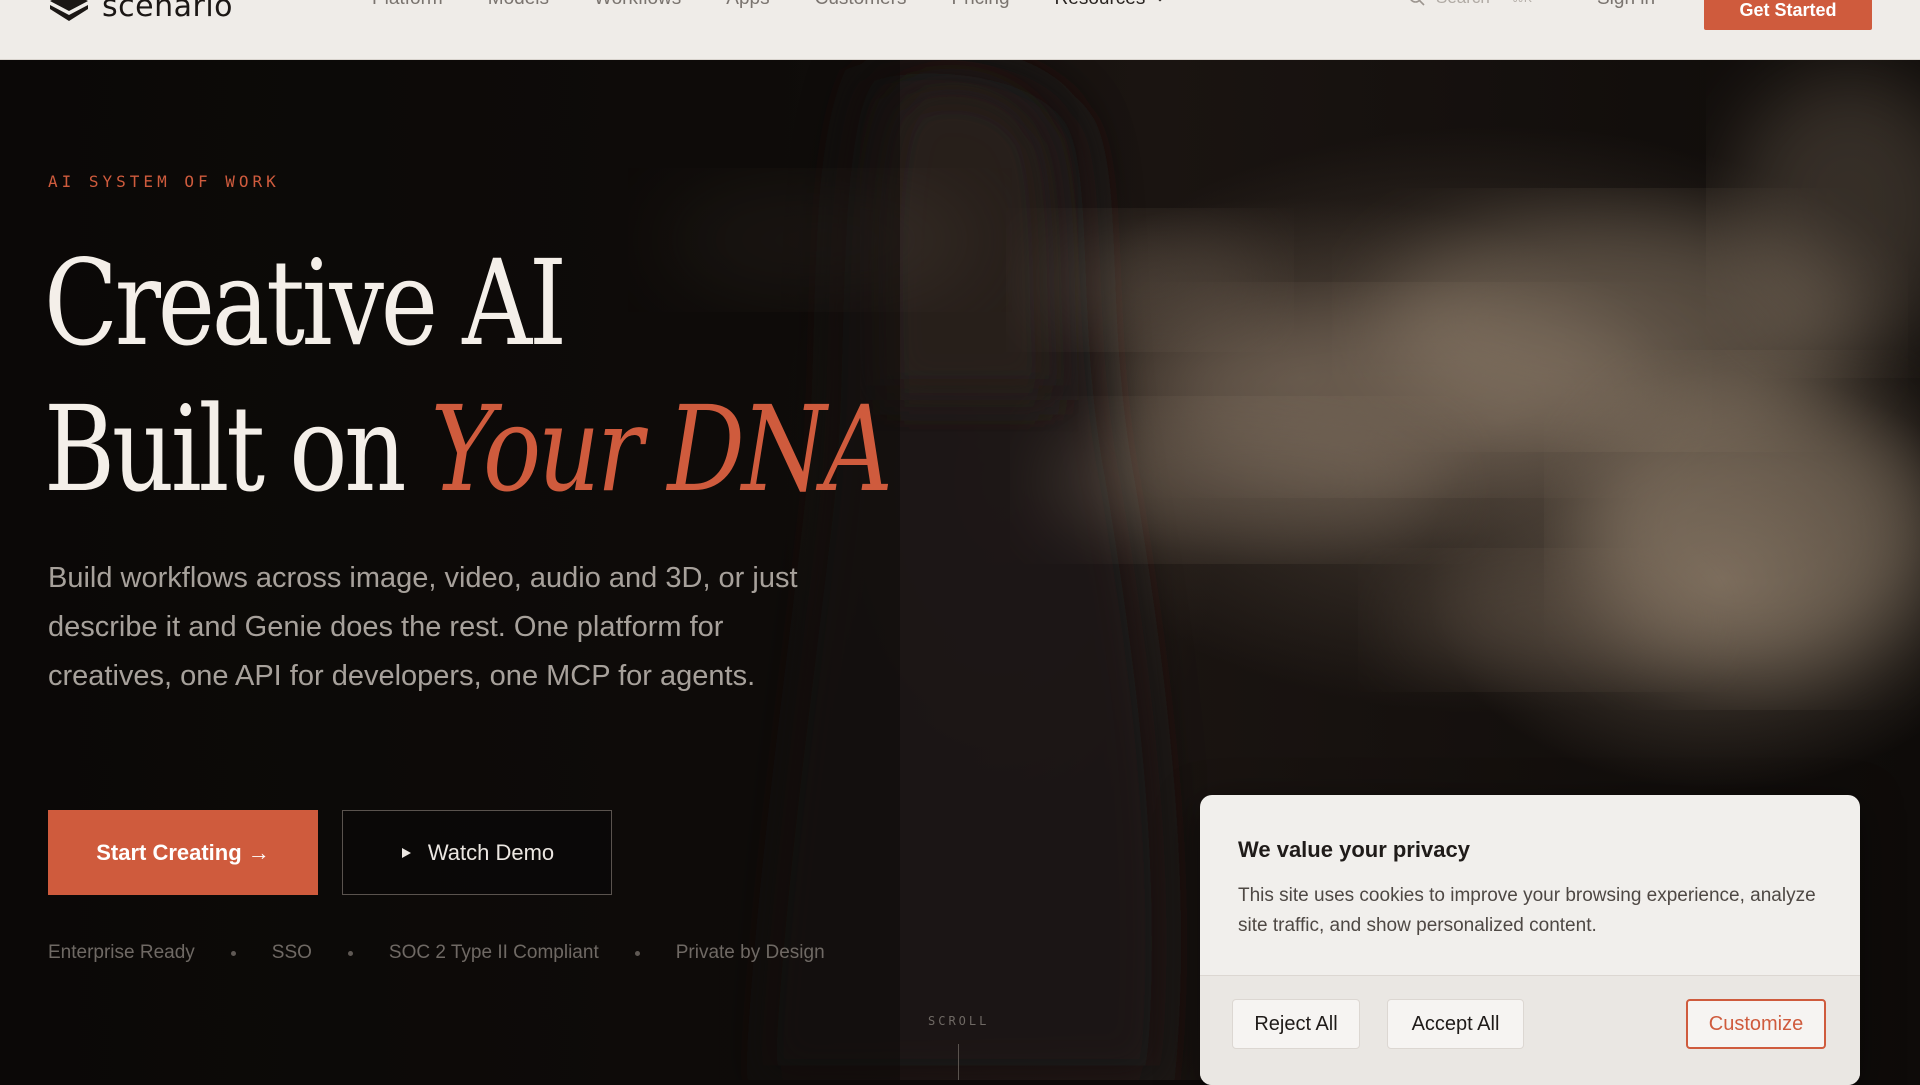 The width and height of the screenshot is (1920, 1085). I want to click on chevron-down-icon, so click(1160, 1).